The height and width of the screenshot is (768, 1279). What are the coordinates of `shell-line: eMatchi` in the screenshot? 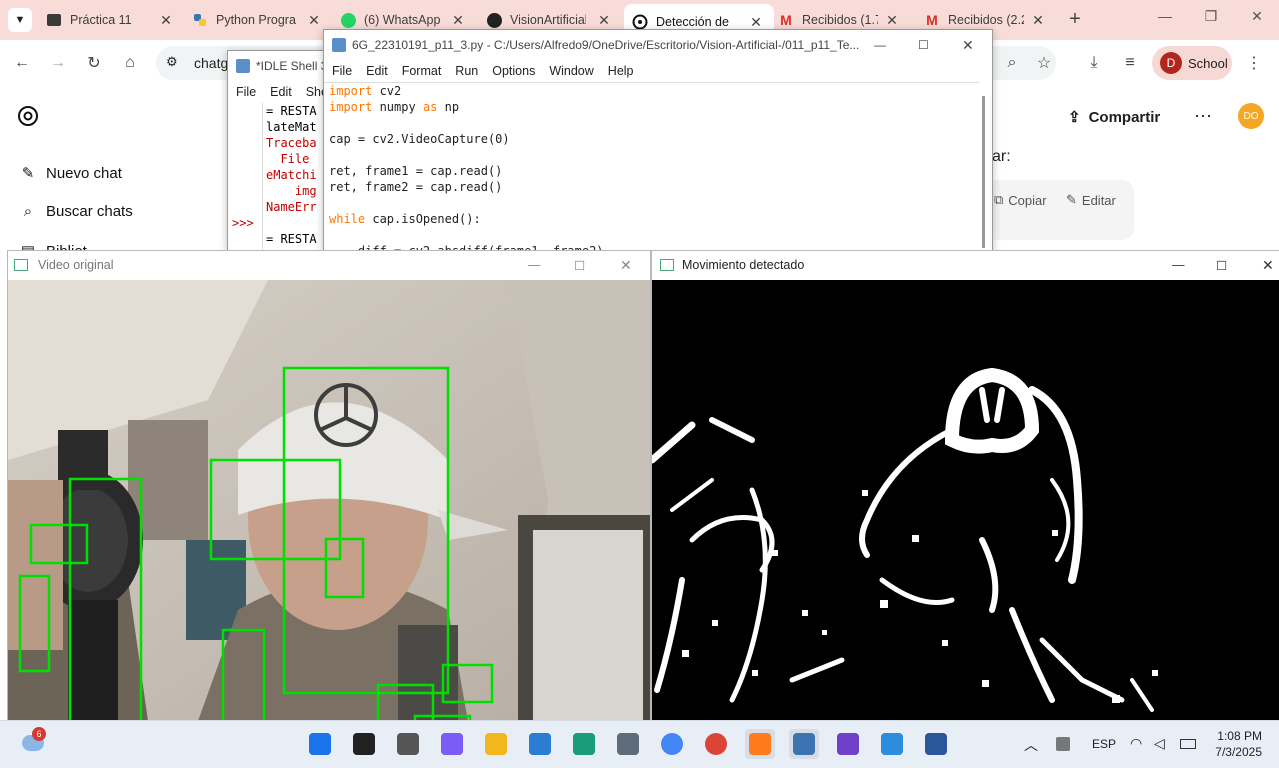 It's located at (291, 175).